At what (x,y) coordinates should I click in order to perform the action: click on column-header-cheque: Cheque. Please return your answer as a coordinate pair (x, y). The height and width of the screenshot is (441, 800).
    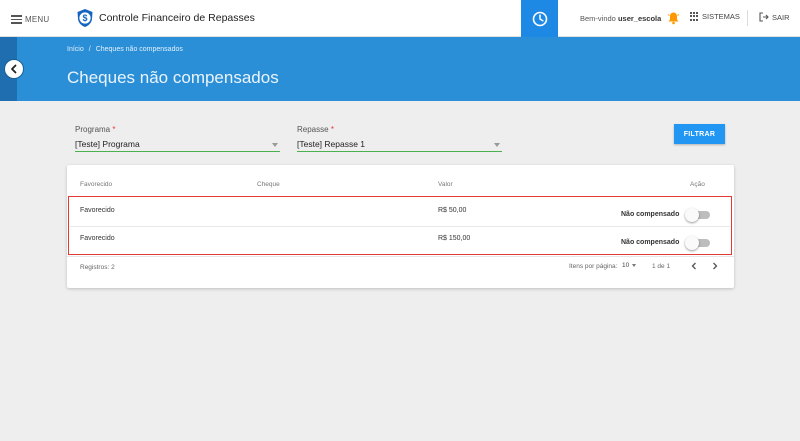
    Looking at the image, I should click on (268, 184).